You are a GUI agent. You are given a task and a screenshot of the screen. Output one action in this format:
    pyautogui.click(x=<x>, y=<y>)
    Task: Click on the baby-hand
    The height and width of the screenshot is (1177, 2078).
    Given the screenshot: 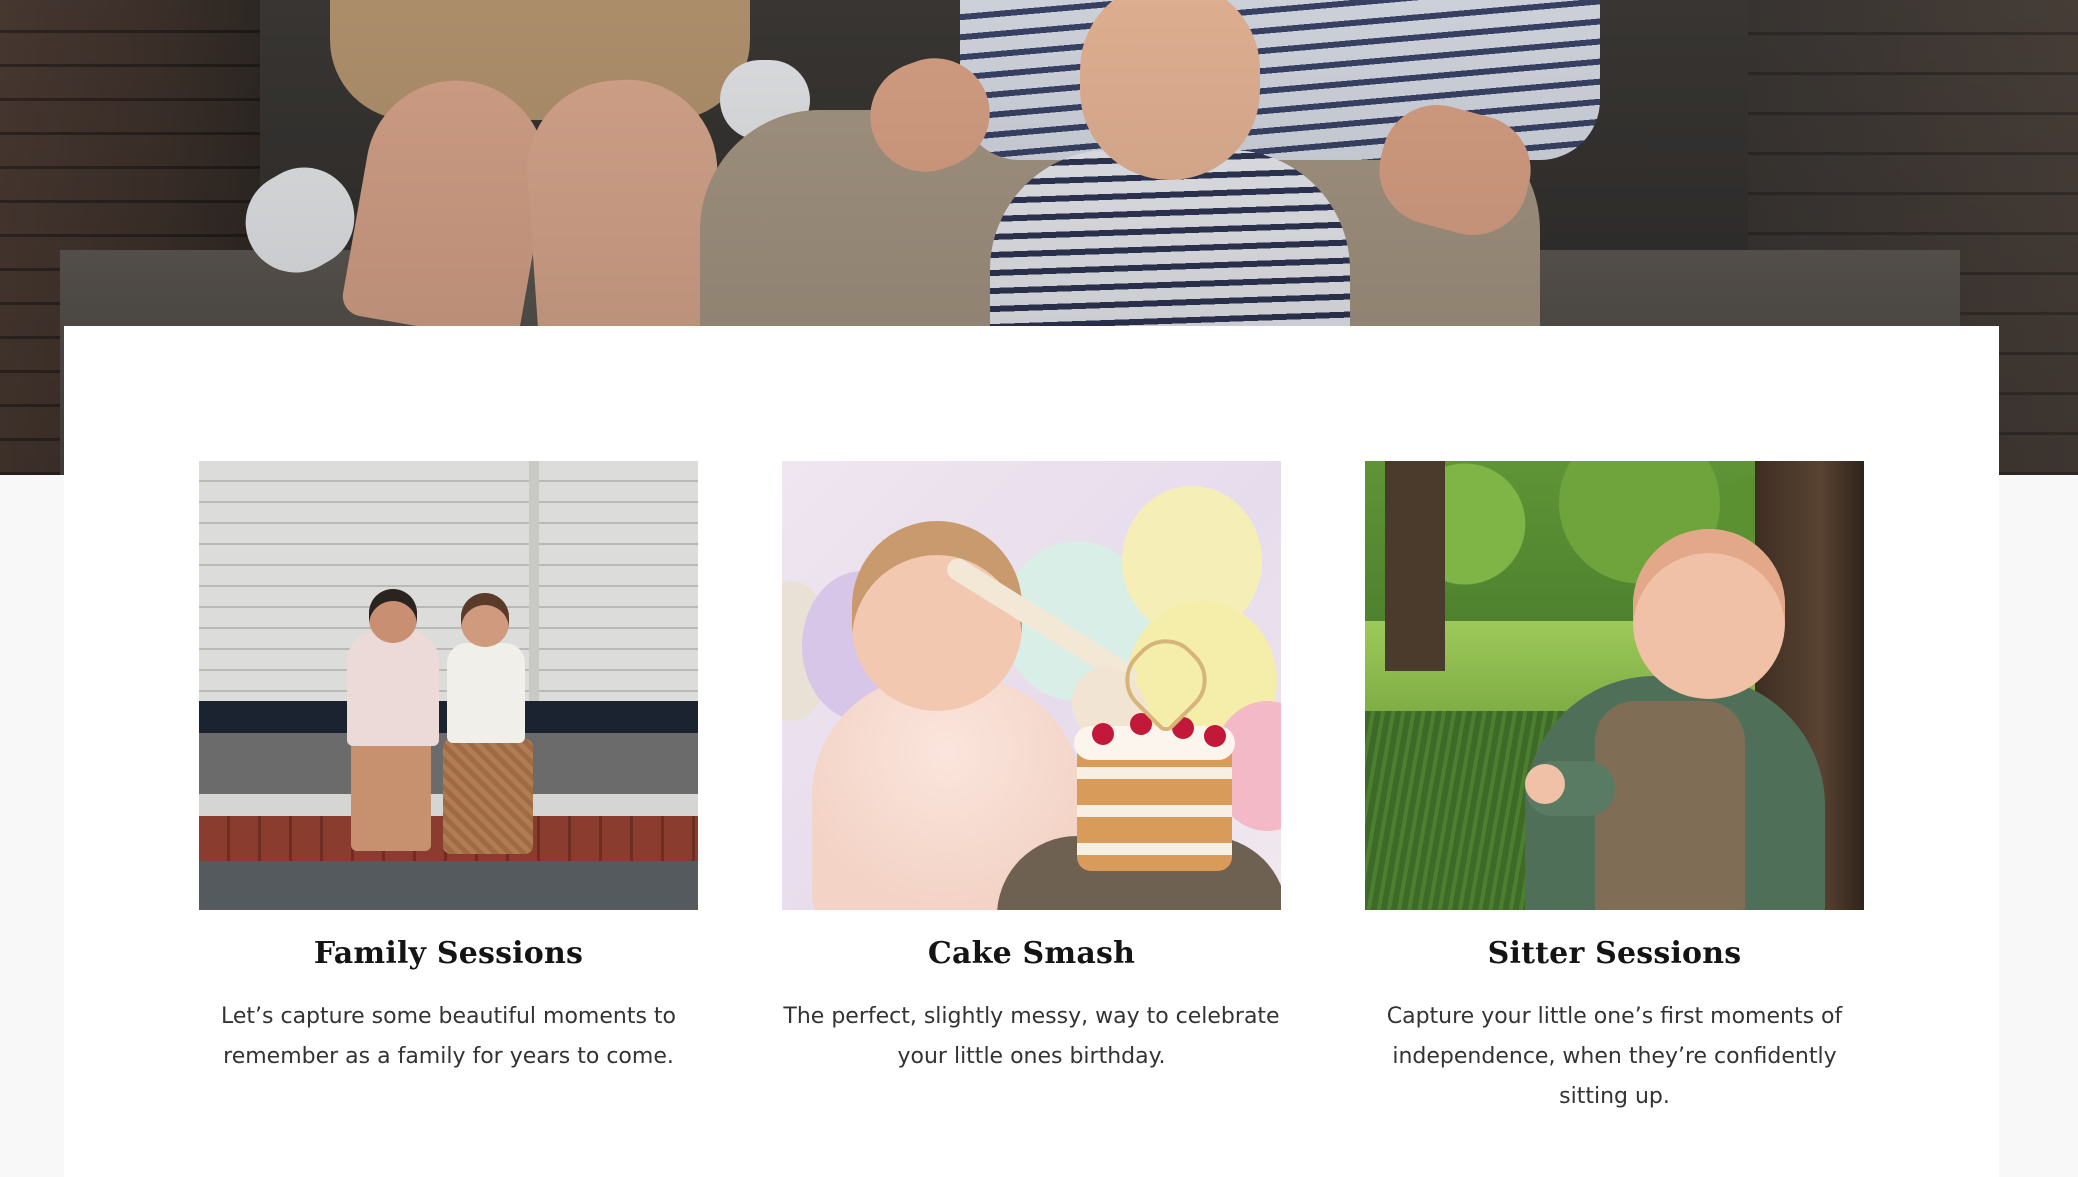 What is the action you would take?
    pyautogui.click(x=1545, y=784)
    